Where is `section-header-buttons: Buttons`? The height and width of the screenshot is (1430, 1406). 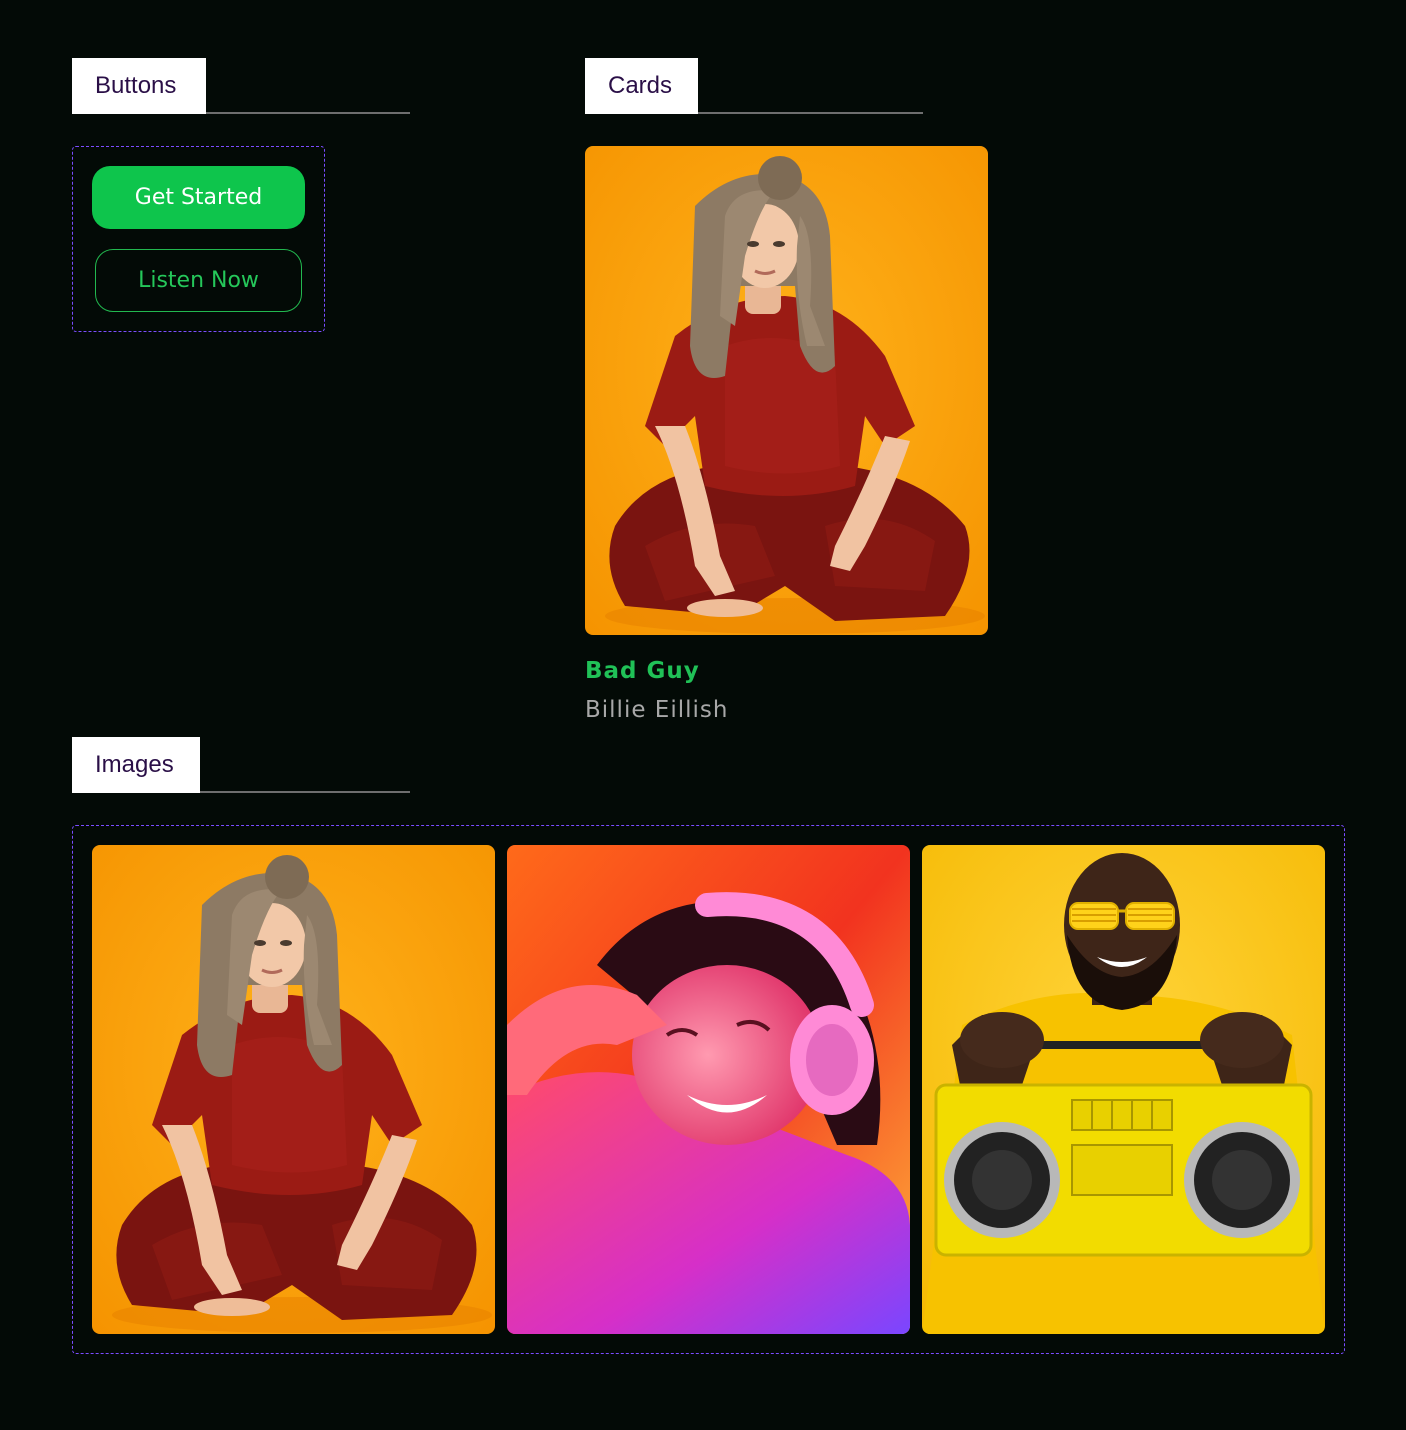 section-header-buttons: Buttons is located at coordinates (241, 86).